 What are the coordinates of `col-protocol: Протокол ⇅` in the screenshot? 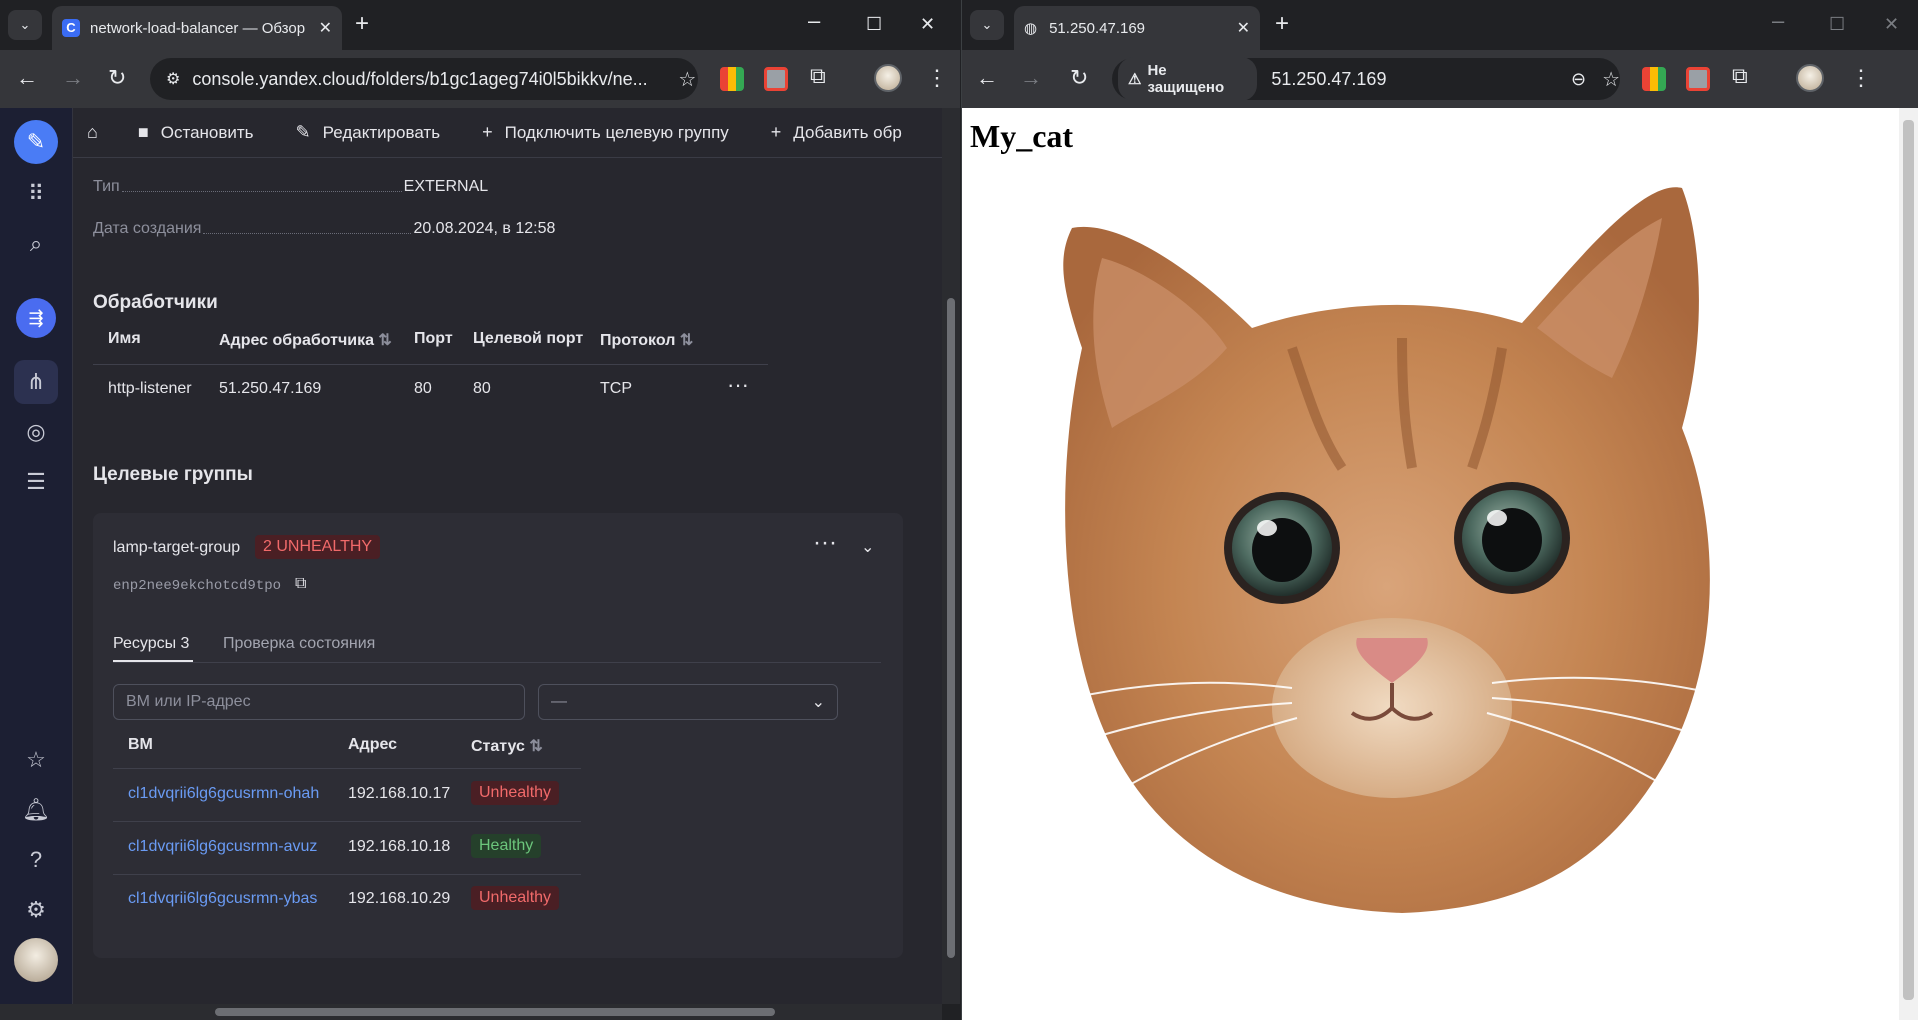 It's located at (646, 340).